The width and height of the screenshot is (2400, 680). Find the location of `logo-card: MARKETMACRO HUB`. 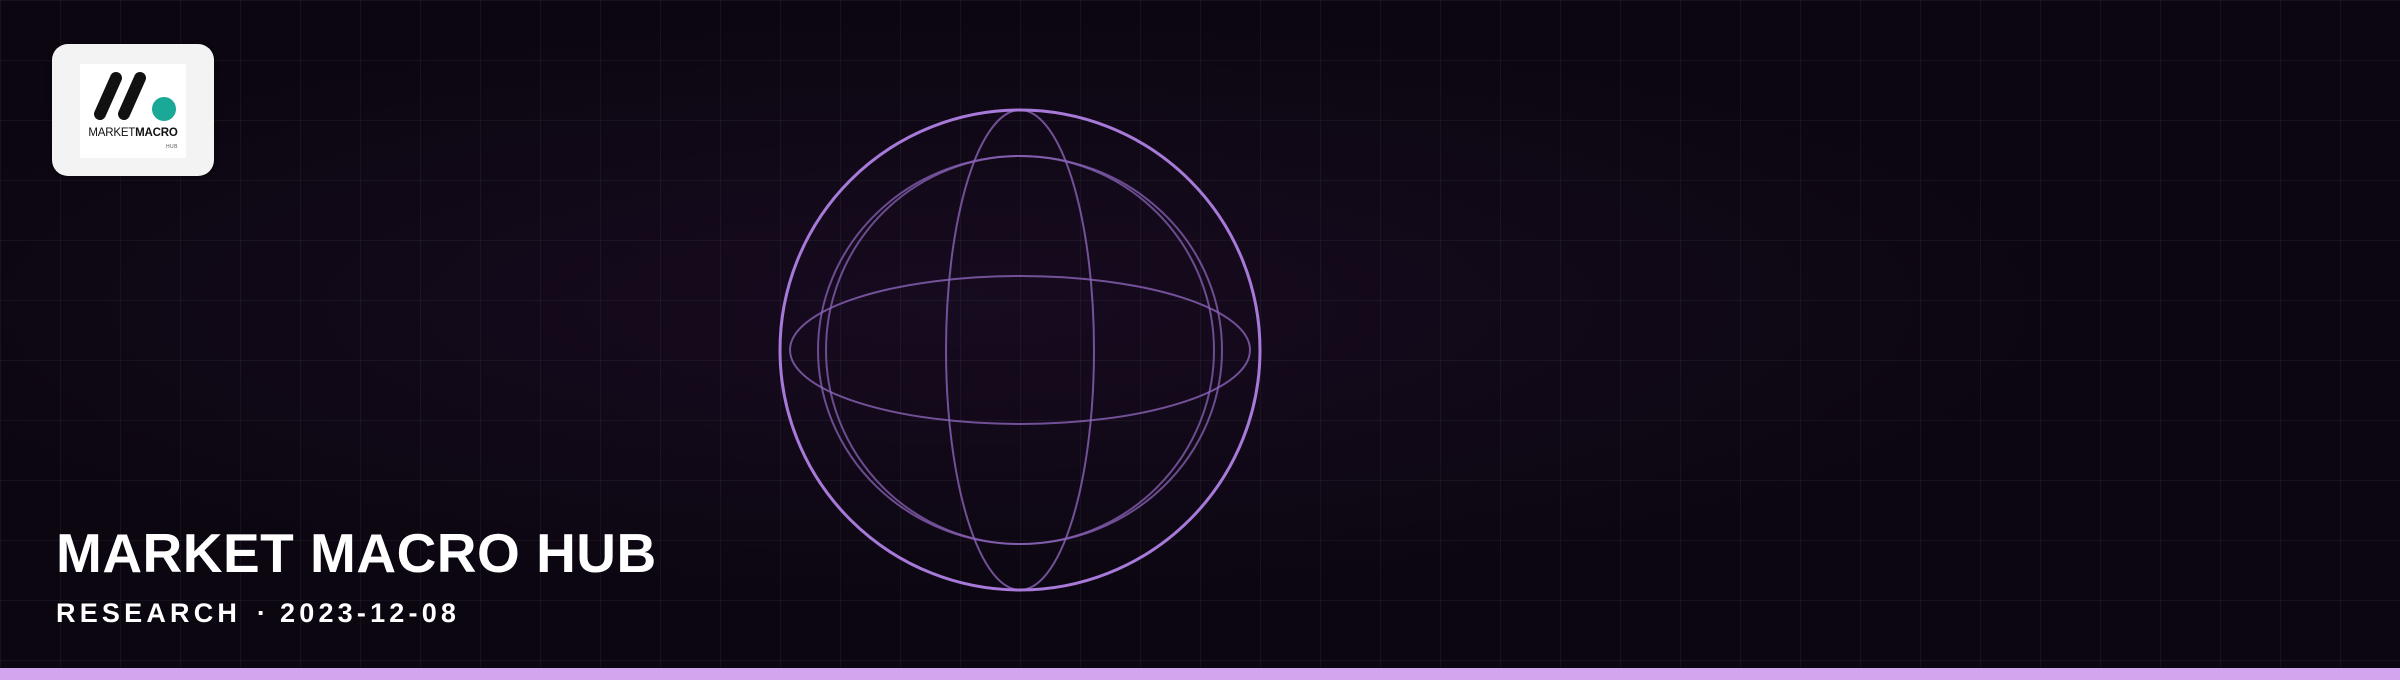

logo-card: MARKETMACRO HUB is located at coordinates (133, 110).